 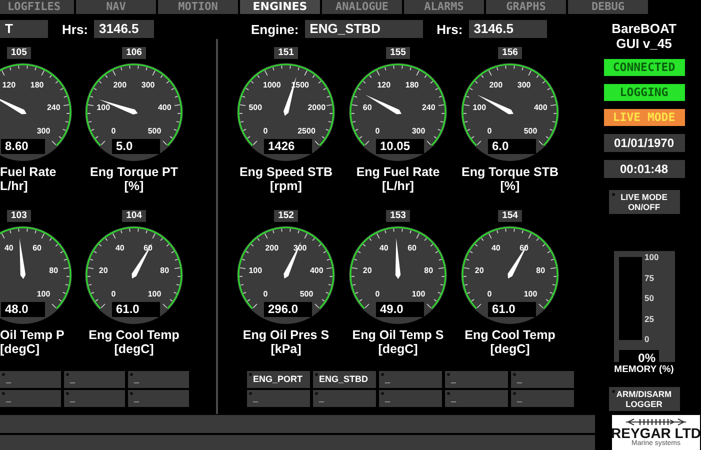 What do you see at coordinates (120, 85) in the screenshot?
I see `scale-label: 200` at bounding box center [120, 85].